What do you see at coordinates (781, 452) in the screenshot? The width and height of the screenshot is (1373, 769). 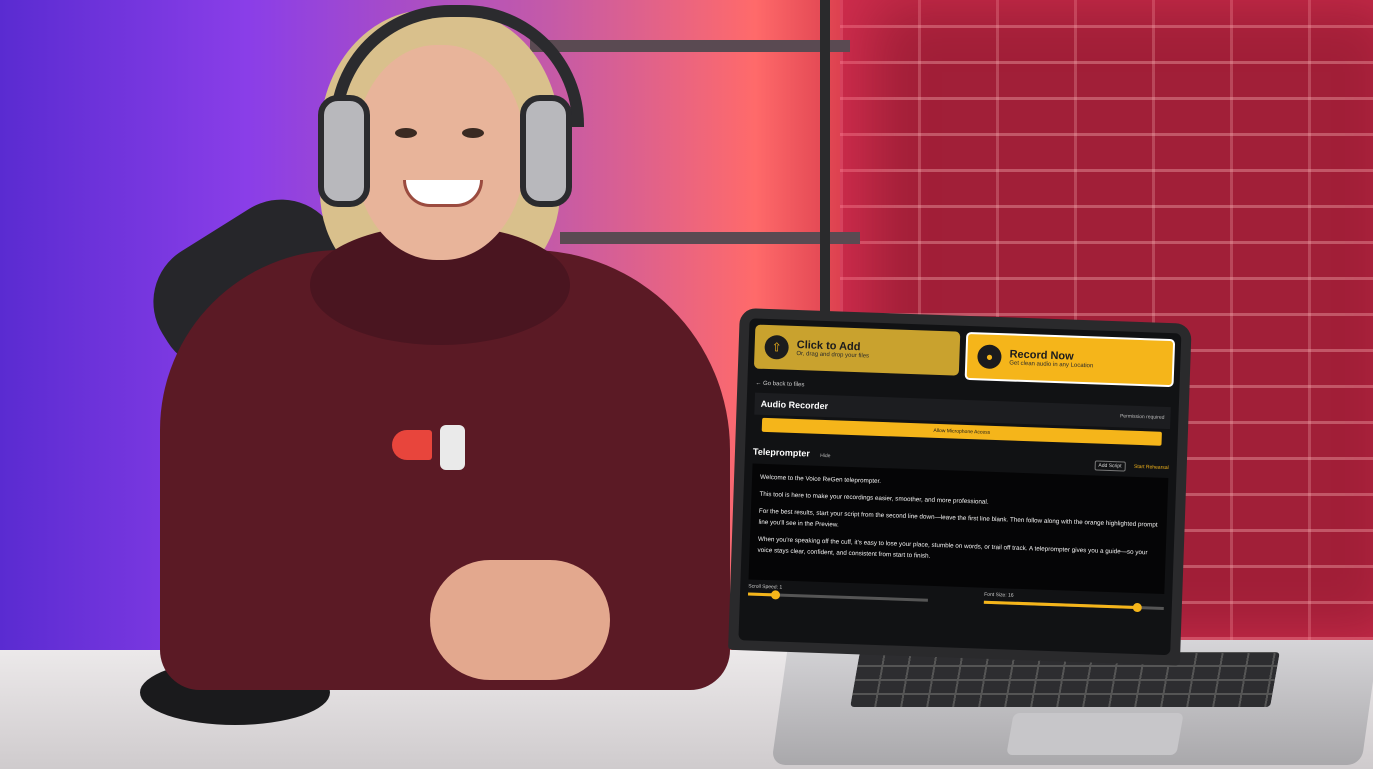 I see `teleprompter-title: Teleprompter` at bounding box center [781, 452].